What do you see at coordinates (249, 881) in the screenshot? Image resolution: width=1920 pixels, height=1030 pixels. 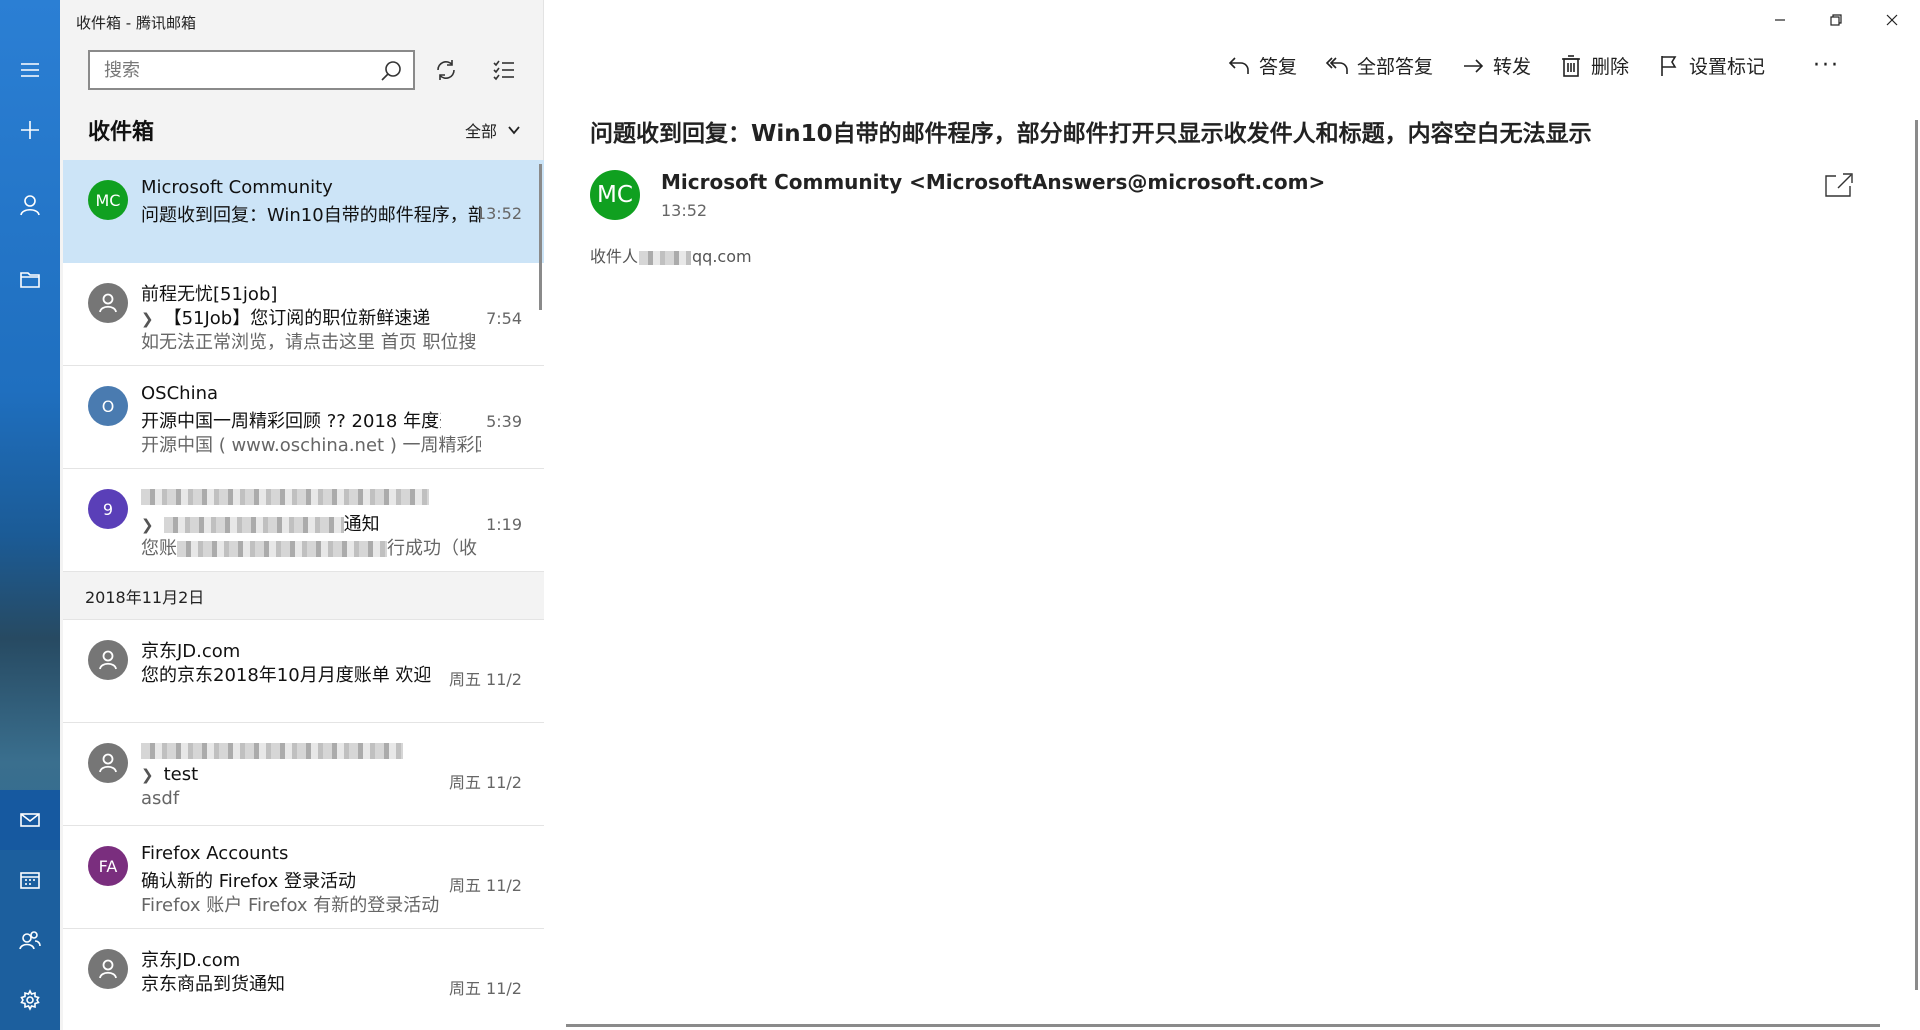 I see `mail-subject: 确认新的 Firefox 登录活动` at bounding box center [249, 881].